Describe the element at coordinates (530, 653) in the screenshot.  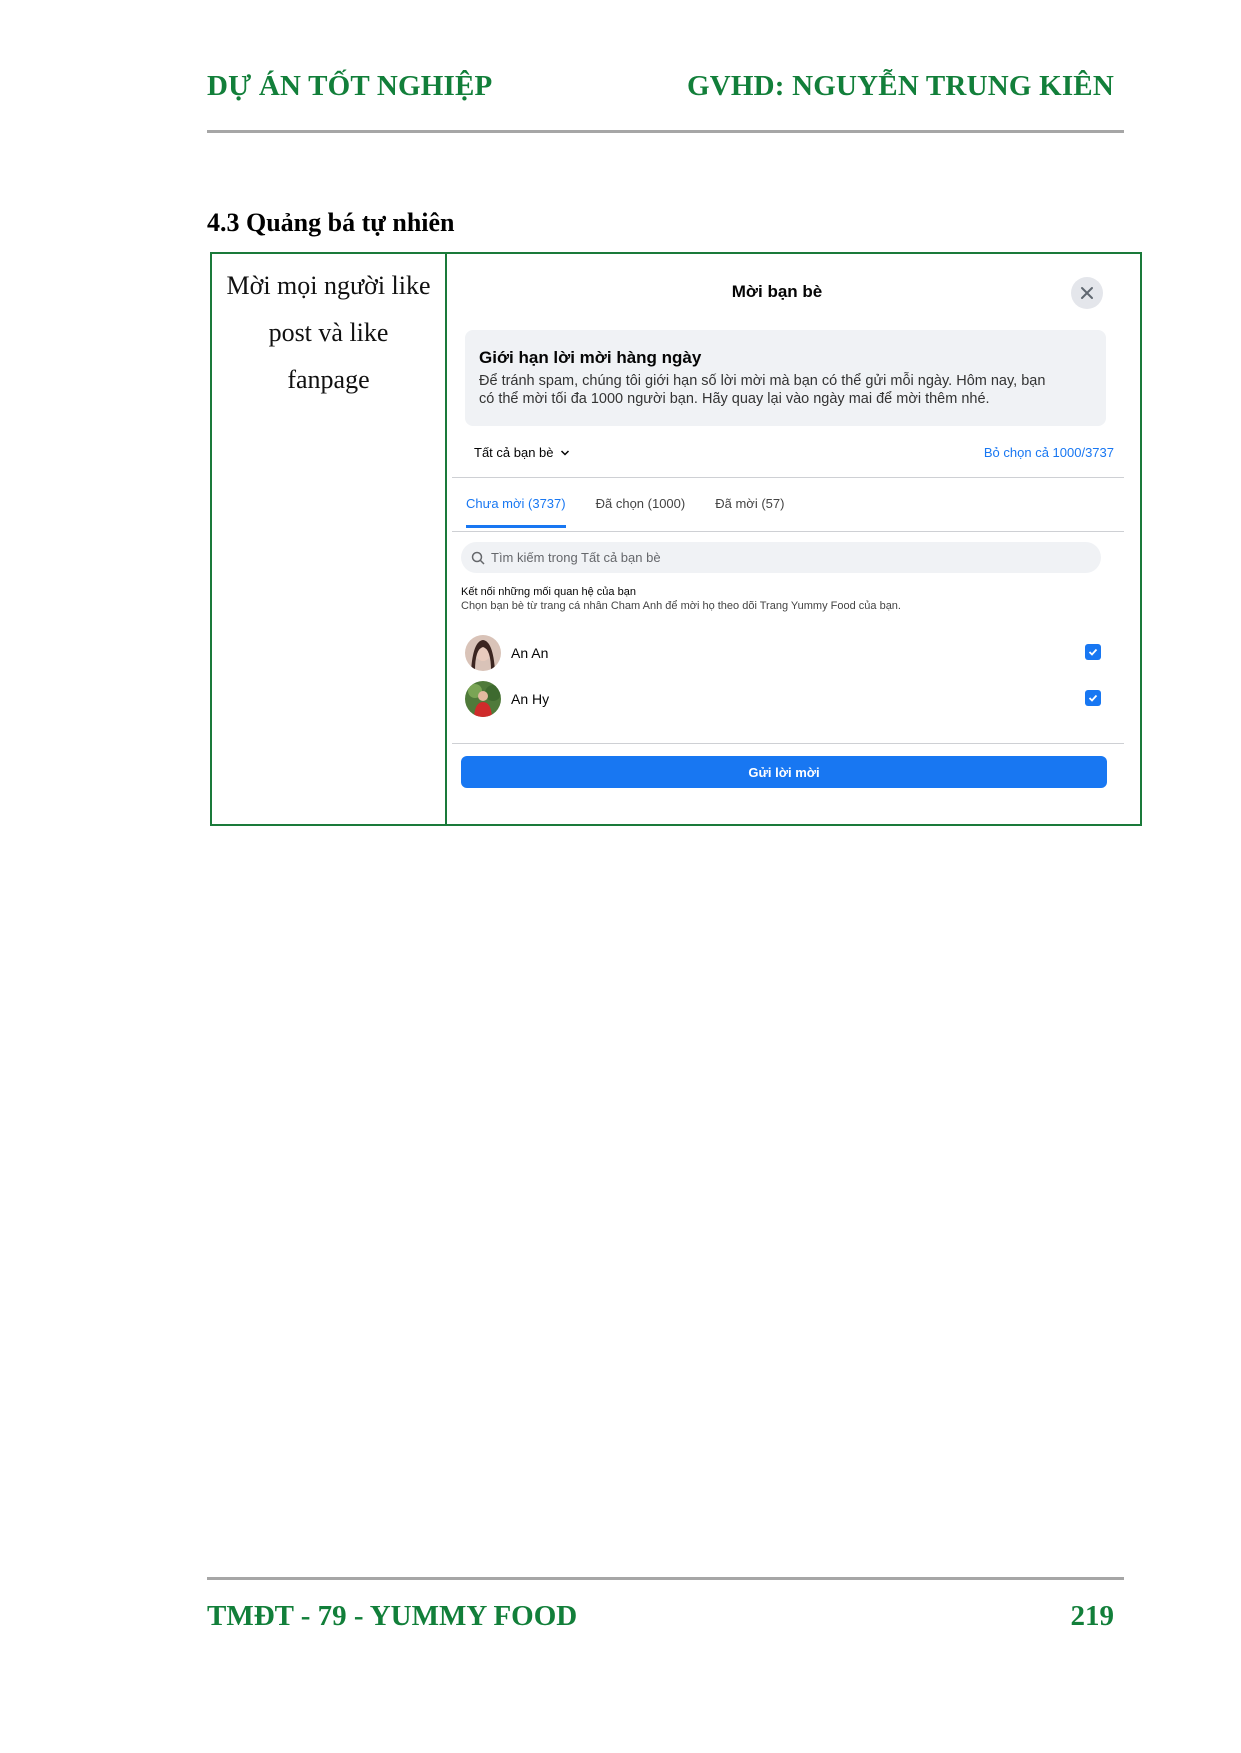
I see `friend-name: An An` at that location.